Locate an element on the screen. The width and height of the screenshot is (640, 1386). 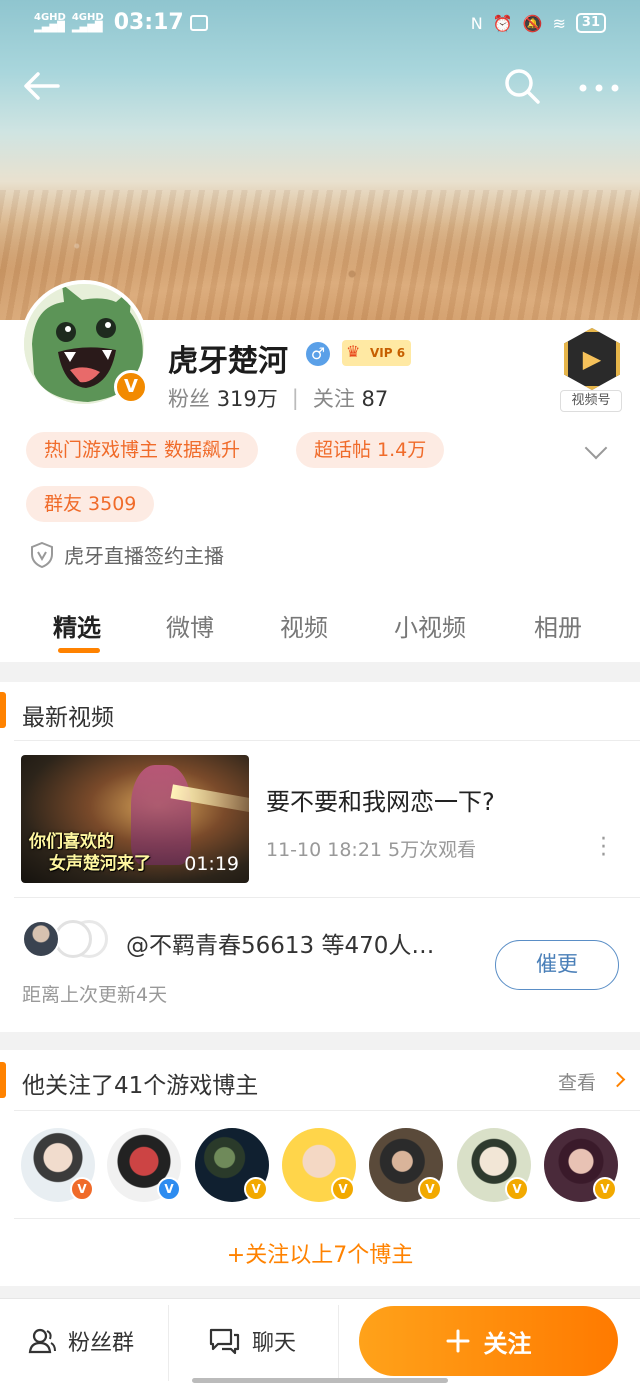
tab-video: 视频 is located at coordinates (304, 625).